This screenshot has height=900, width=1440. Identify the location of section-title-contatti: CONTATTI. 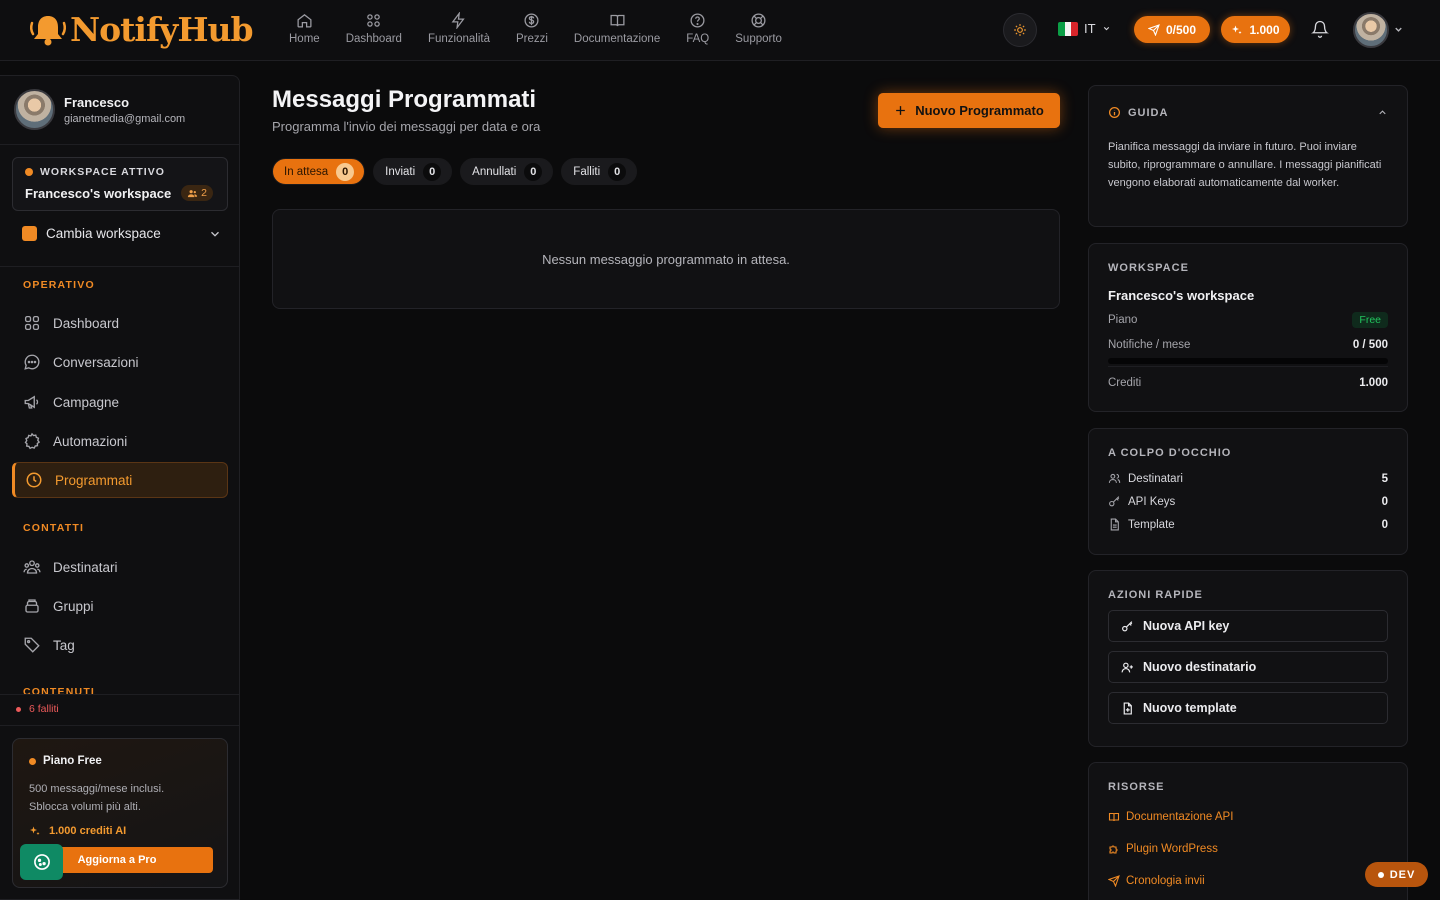
(54, 528).